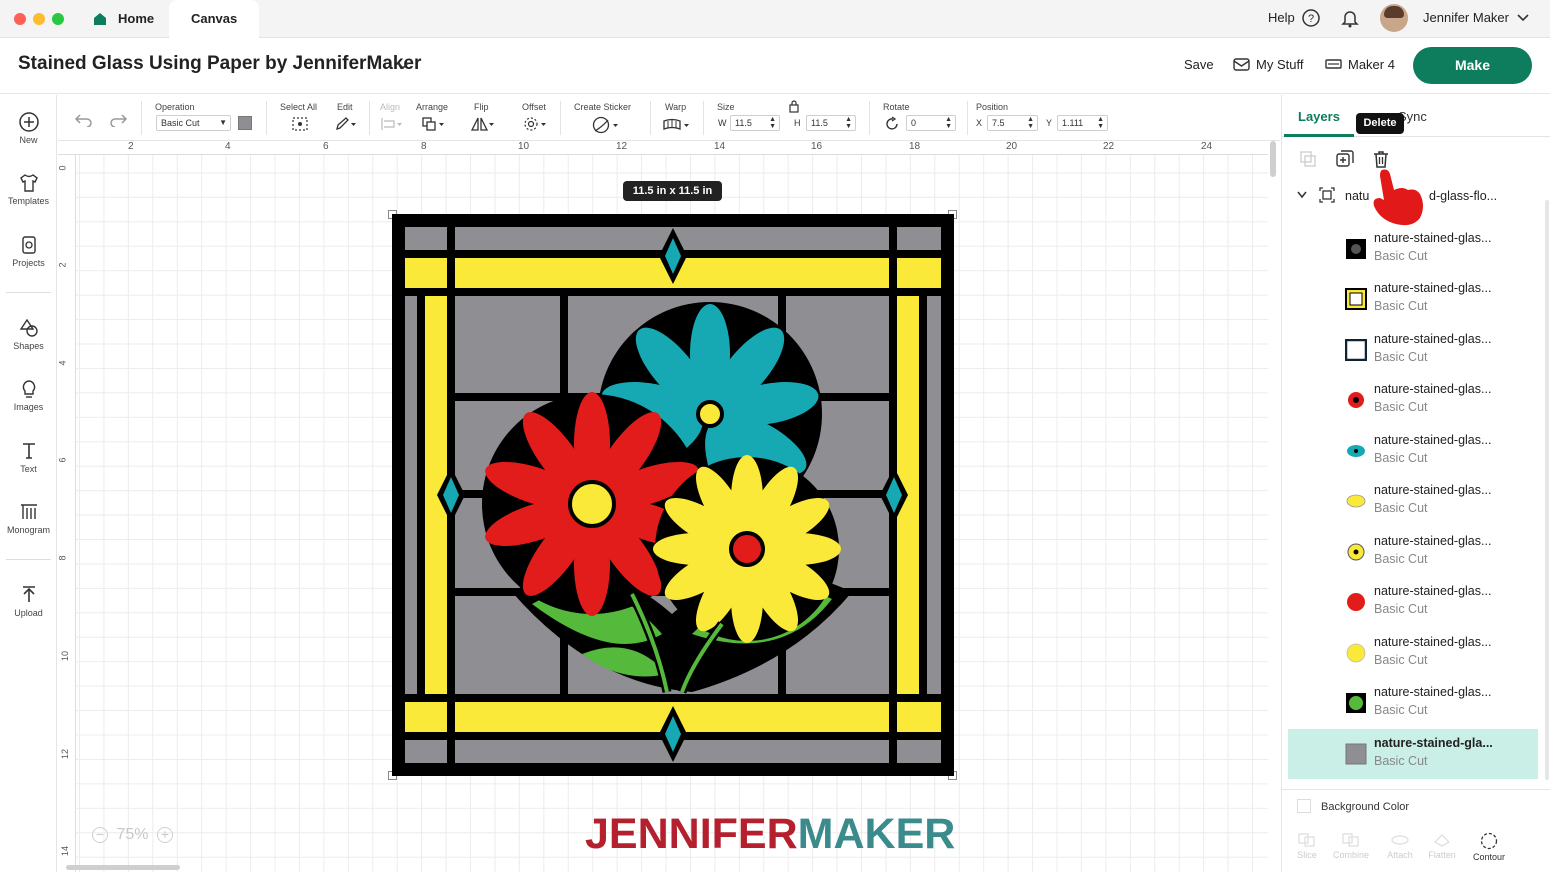  Describe the element at coordinates (58, 19) in the screenshot. I see `maximize-window-button` at that location.